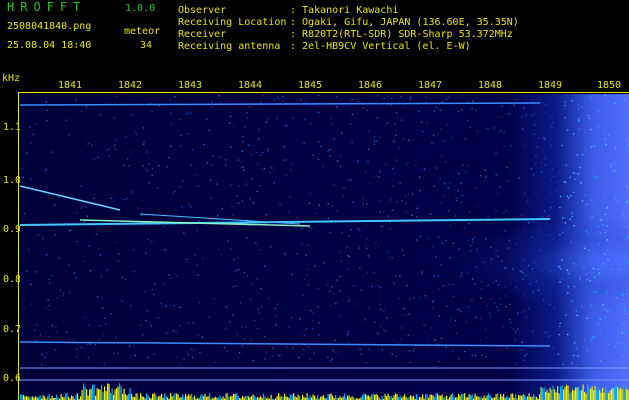 Image resolution: width=629 pixels, height=400 pixels. I want to click on left-axis-line, so click(18, 246).